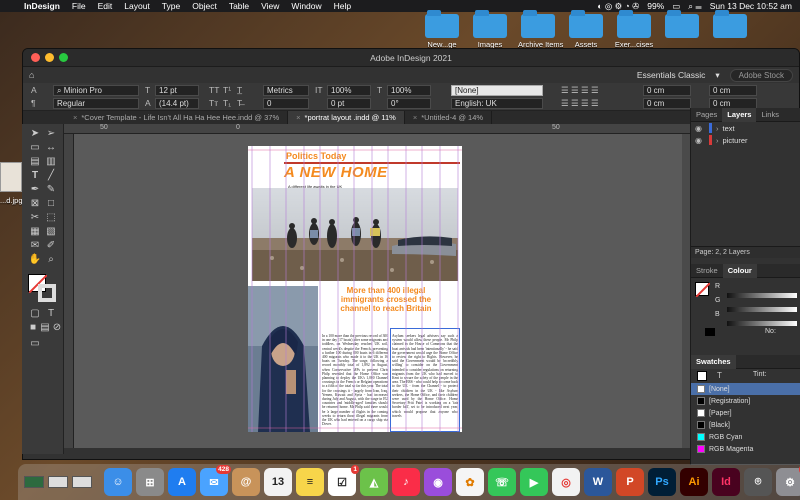 This screenshot has width=800, height=500. Describe the element at coordinates (662, 482) in the screenshot. I see `photoshop-icon: Ps` at that location.